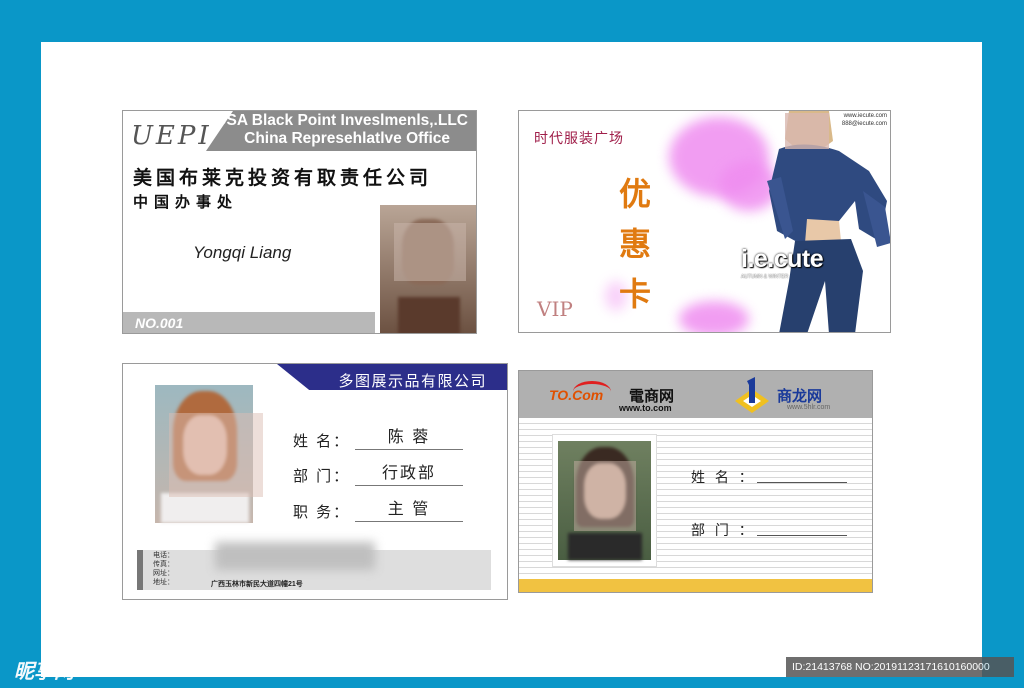 The image size is (1024, 688). Describe the element at coordinates (347, 138) in the screenshot. I see `company-name-en-line2: China Represehlatlve Office` at that location.